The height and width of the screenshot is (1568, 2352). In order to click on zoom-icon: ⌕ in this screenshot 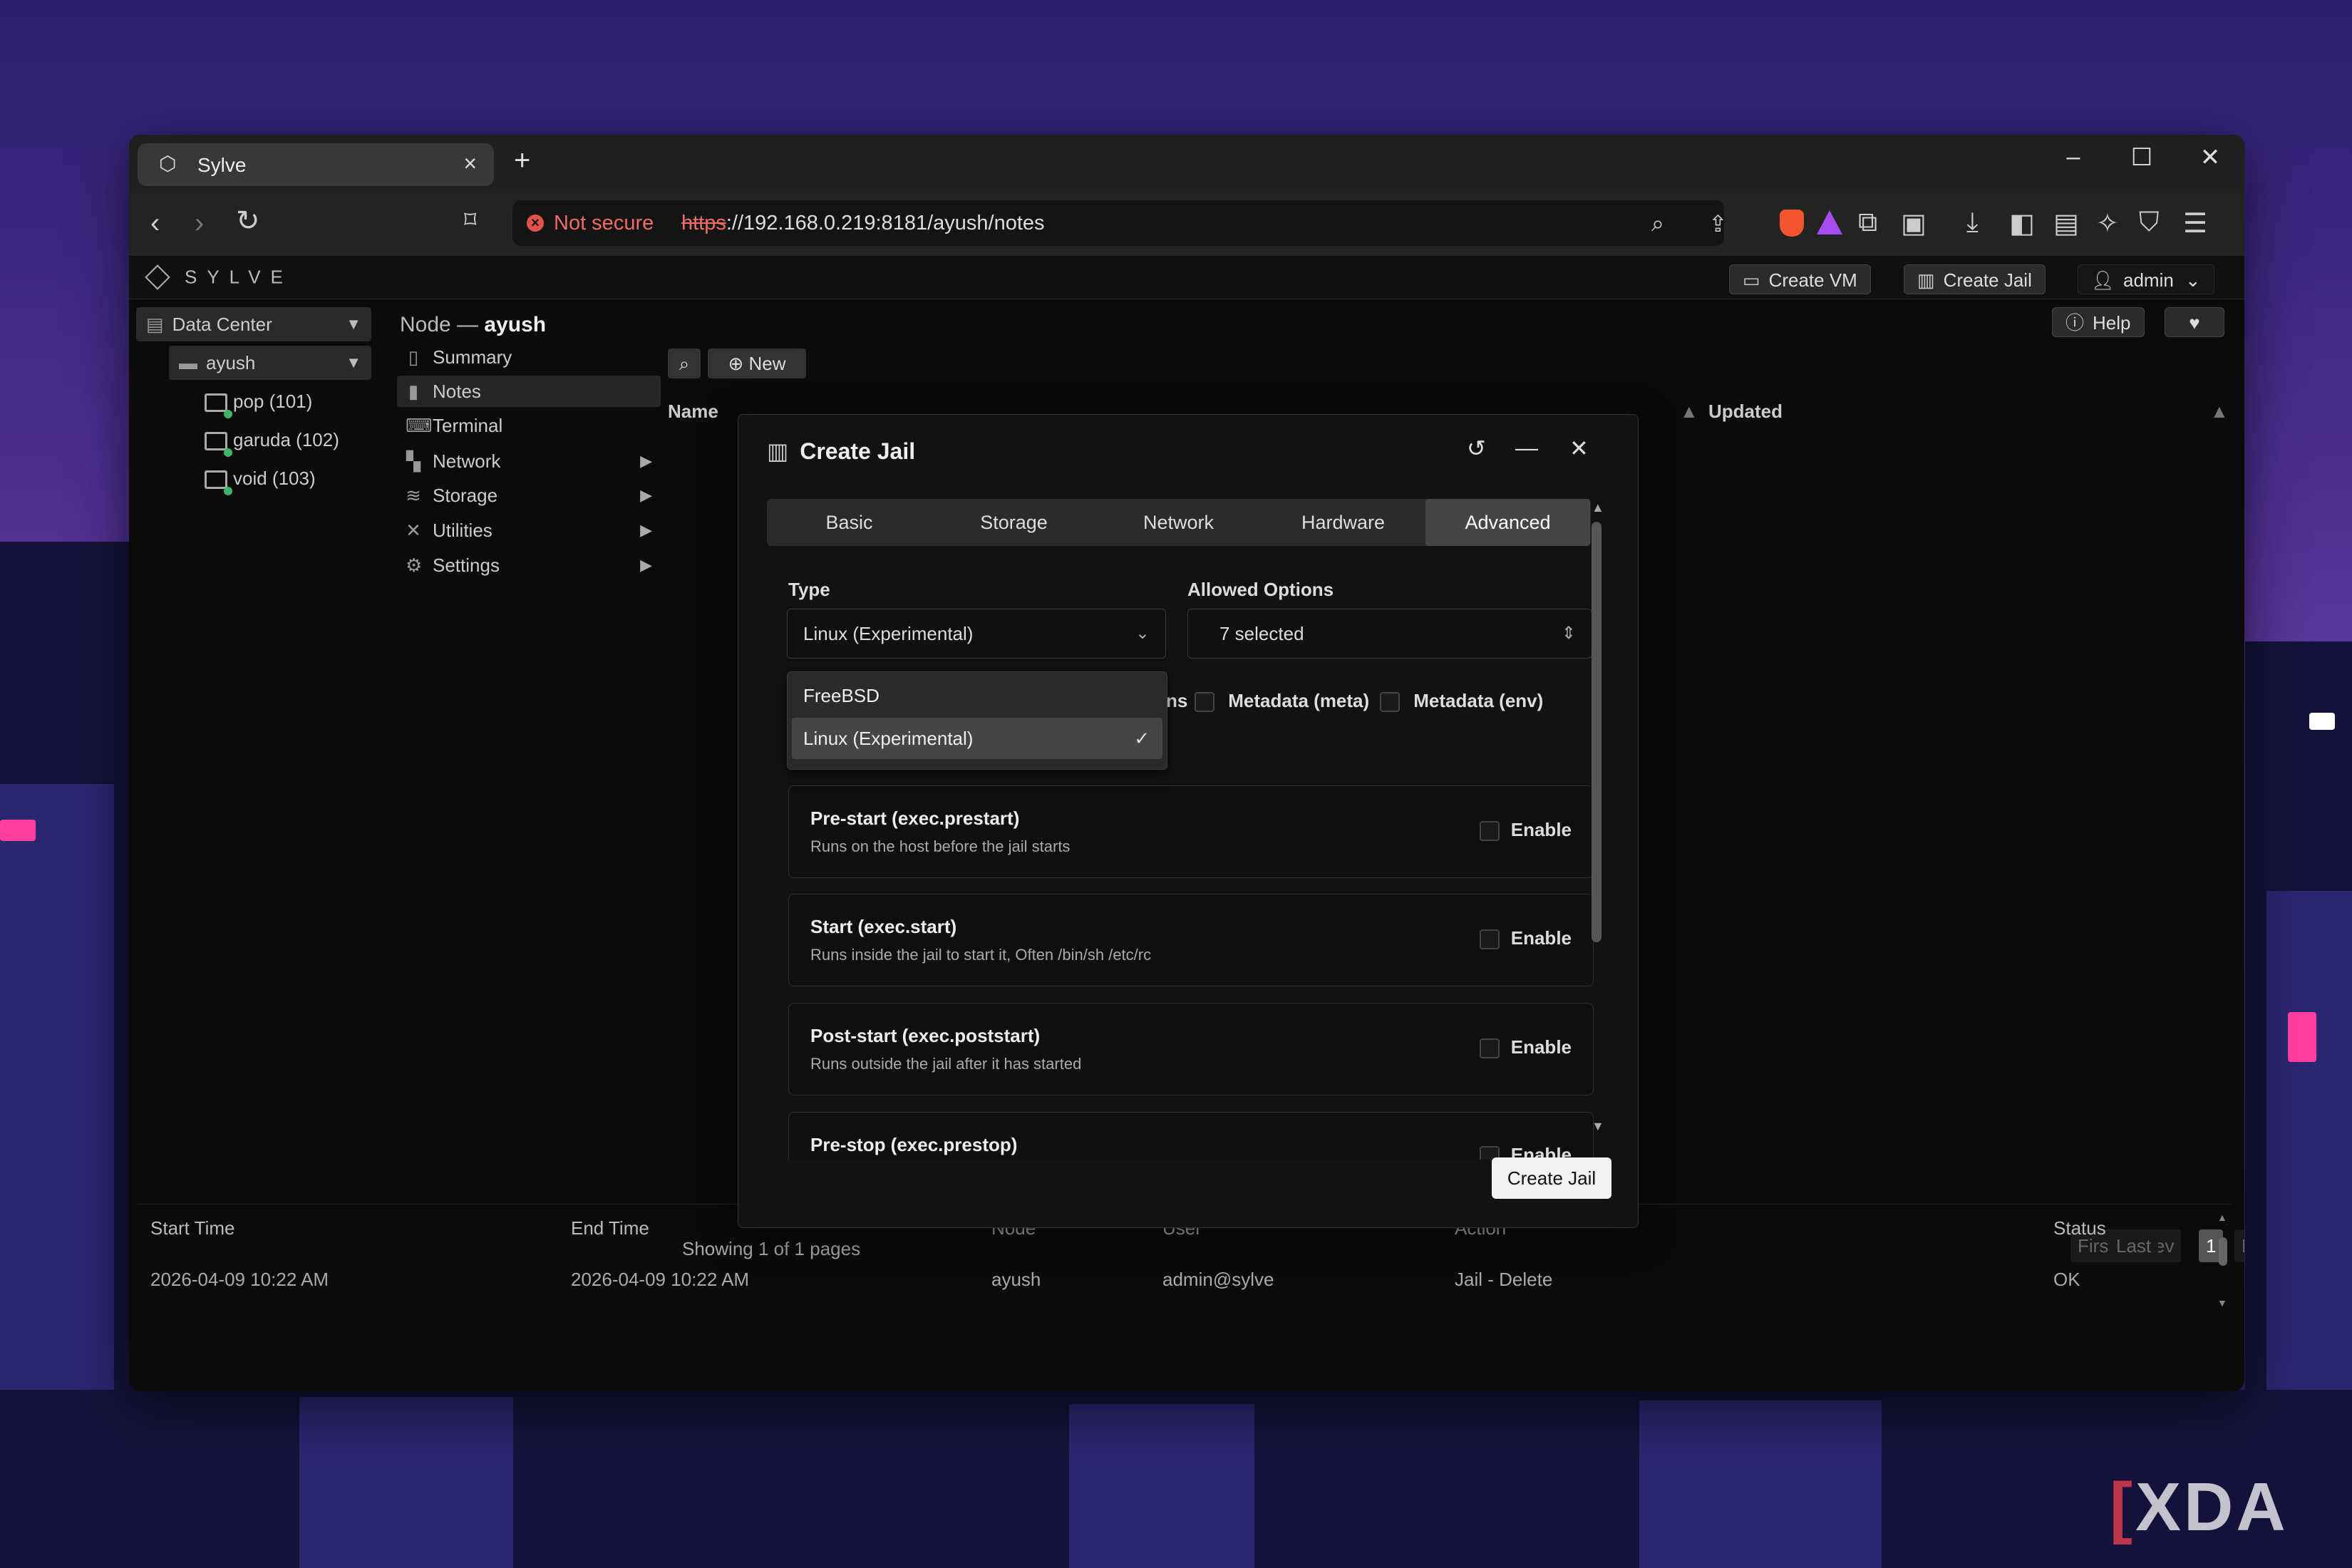, I will do `click(1657, 224)`.